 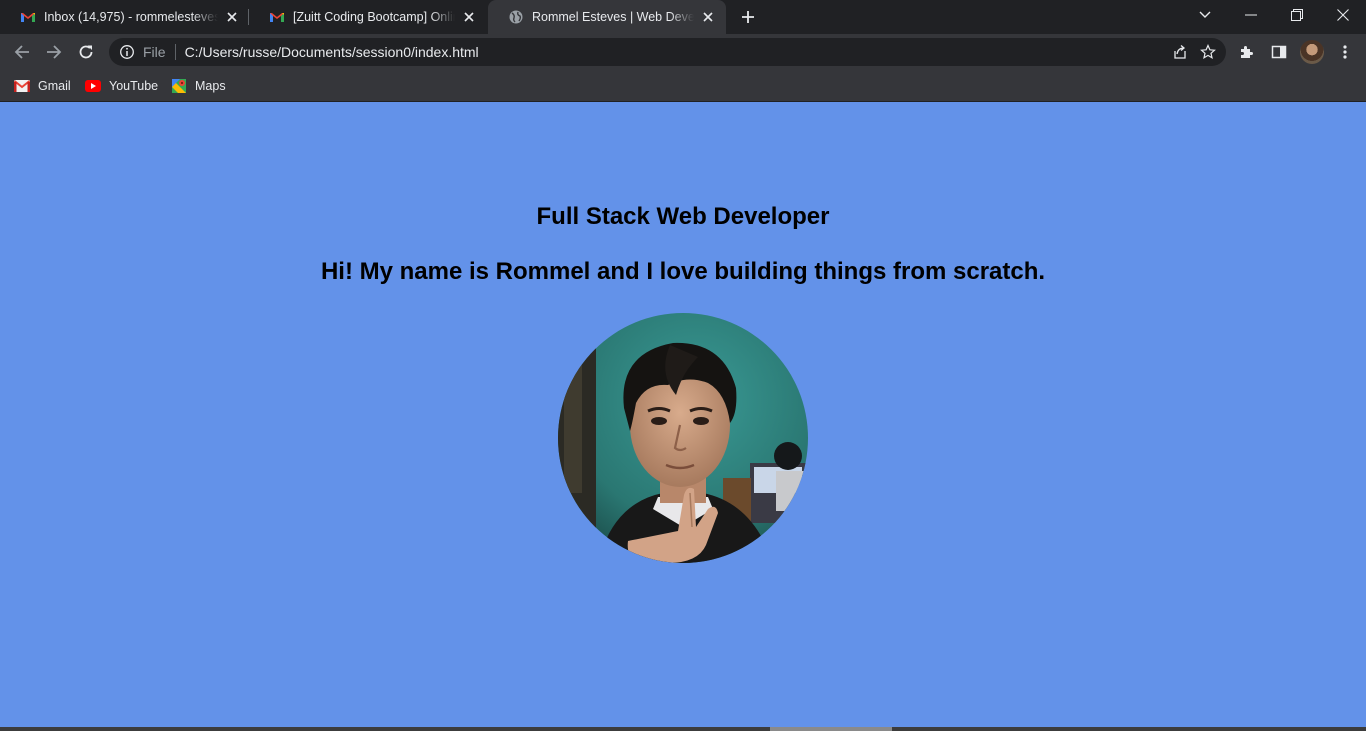 I want to click on globe-icon, so click(x=516, y=17).